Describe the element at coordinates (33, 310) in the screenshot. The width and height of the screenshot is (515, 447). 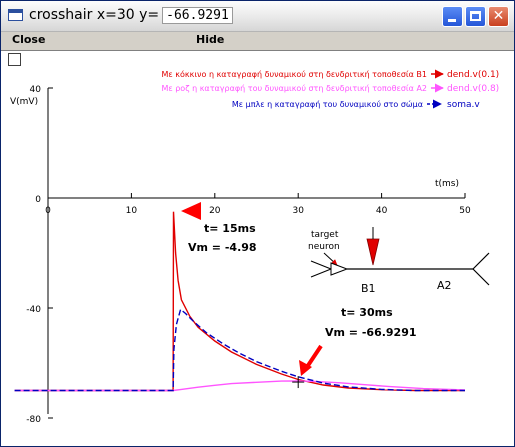
I see `y-tick-label: -40` at that location.